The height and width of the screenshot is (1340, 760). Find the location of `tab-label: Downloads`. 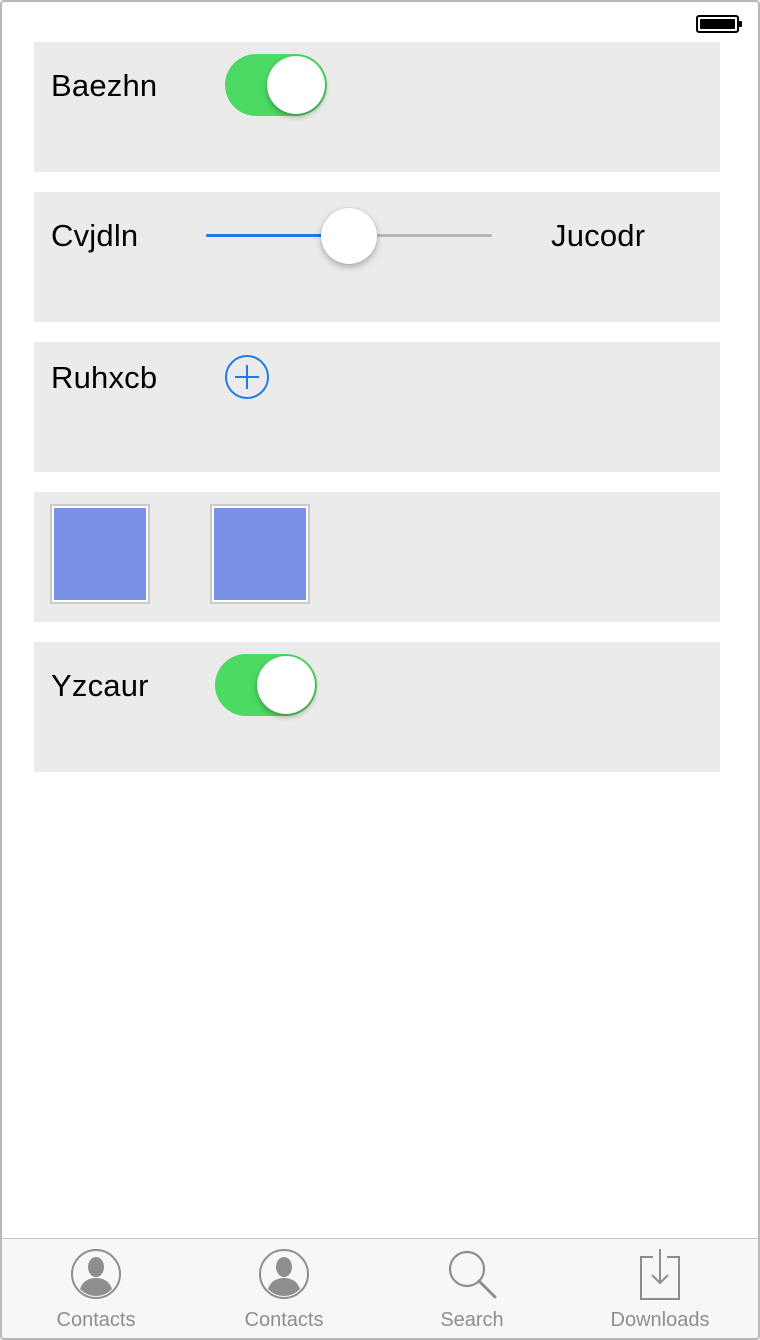

tab-label: Downloads is located at coordinates (660, 1320).